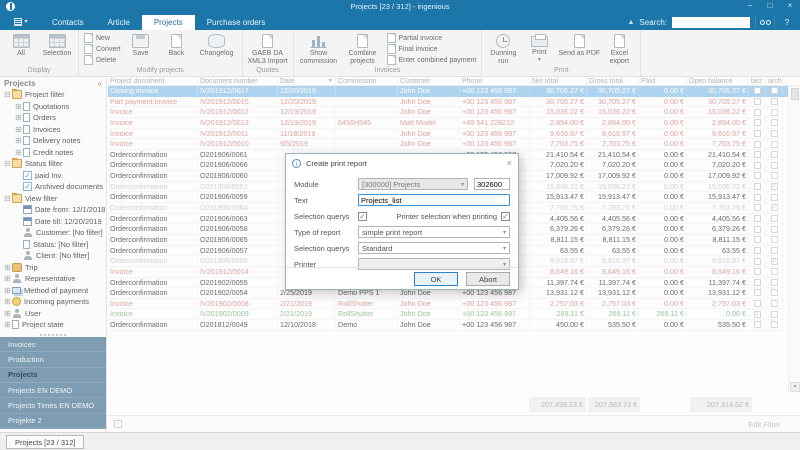 The image size is (800, 450). What do you see at coordinates (319, 48) in the screenshot?
I see `show-commission-button: Show commission` at bounding box center [319, 48].